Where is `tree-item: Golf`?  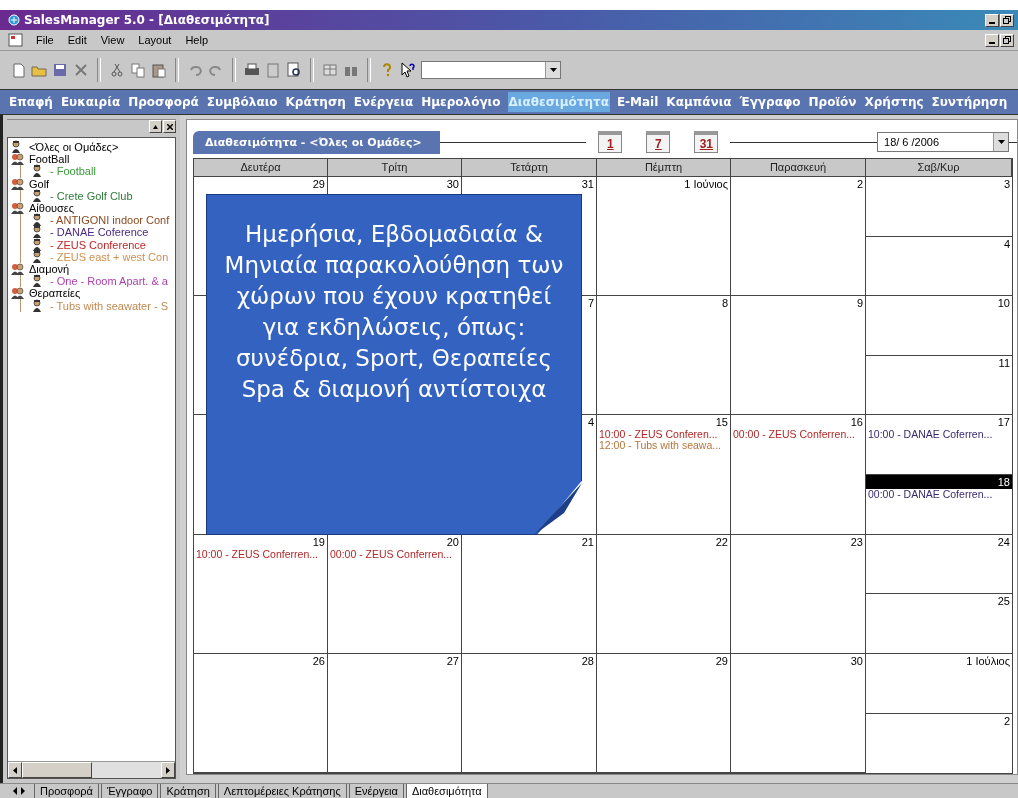
tree-item: Golf is located at coordinates (39, 183).